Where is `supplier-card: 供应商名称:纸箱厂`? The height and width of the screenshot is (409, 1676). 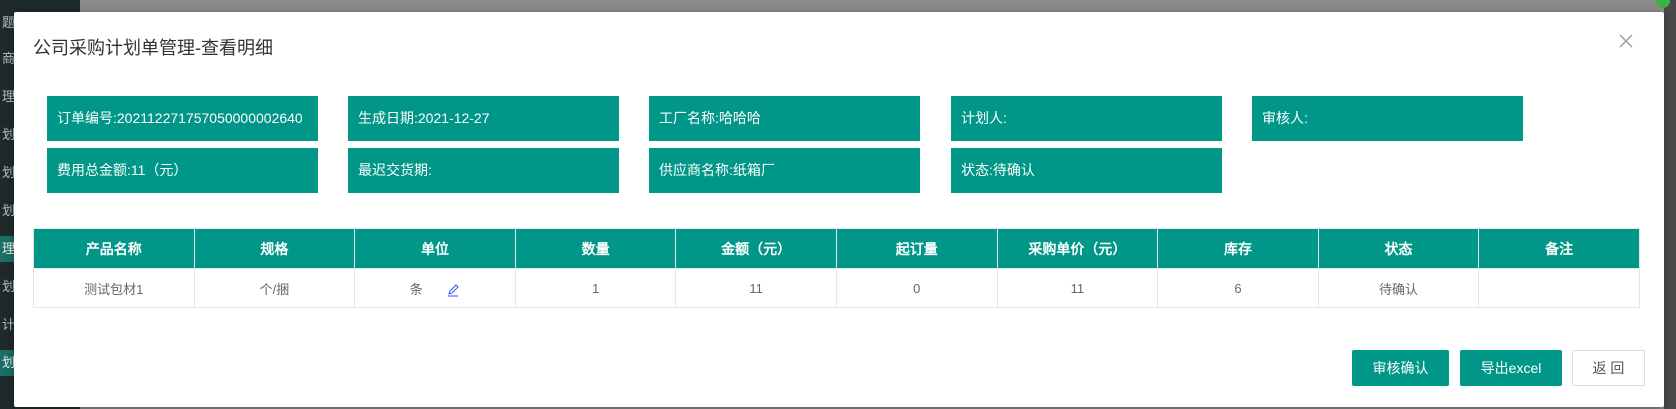
supplier-card: 供应商名称:纸箱厂 is located at coordinates (784, 170).